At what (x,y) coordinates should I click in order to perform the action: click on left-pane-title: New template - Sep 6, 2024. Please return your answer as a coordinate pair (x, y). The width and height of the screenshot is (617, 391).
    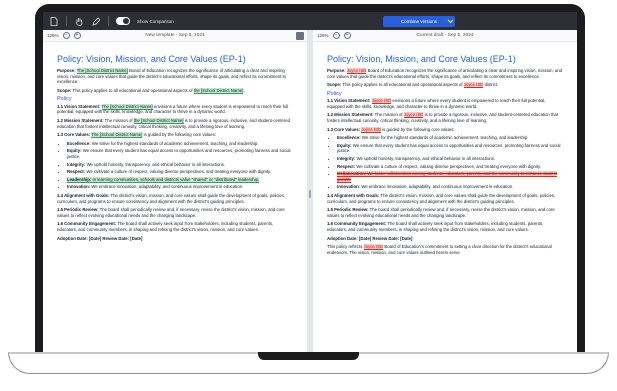
    Looking at the image, I should click on (175, 35).